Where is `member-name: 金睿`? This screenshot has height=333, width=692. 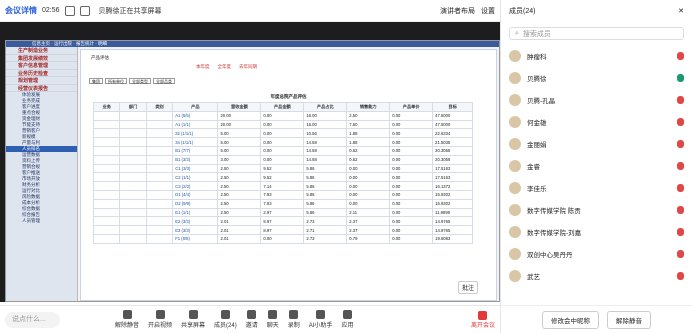 member-name: 金睿 is located at coordinates (533, 167).